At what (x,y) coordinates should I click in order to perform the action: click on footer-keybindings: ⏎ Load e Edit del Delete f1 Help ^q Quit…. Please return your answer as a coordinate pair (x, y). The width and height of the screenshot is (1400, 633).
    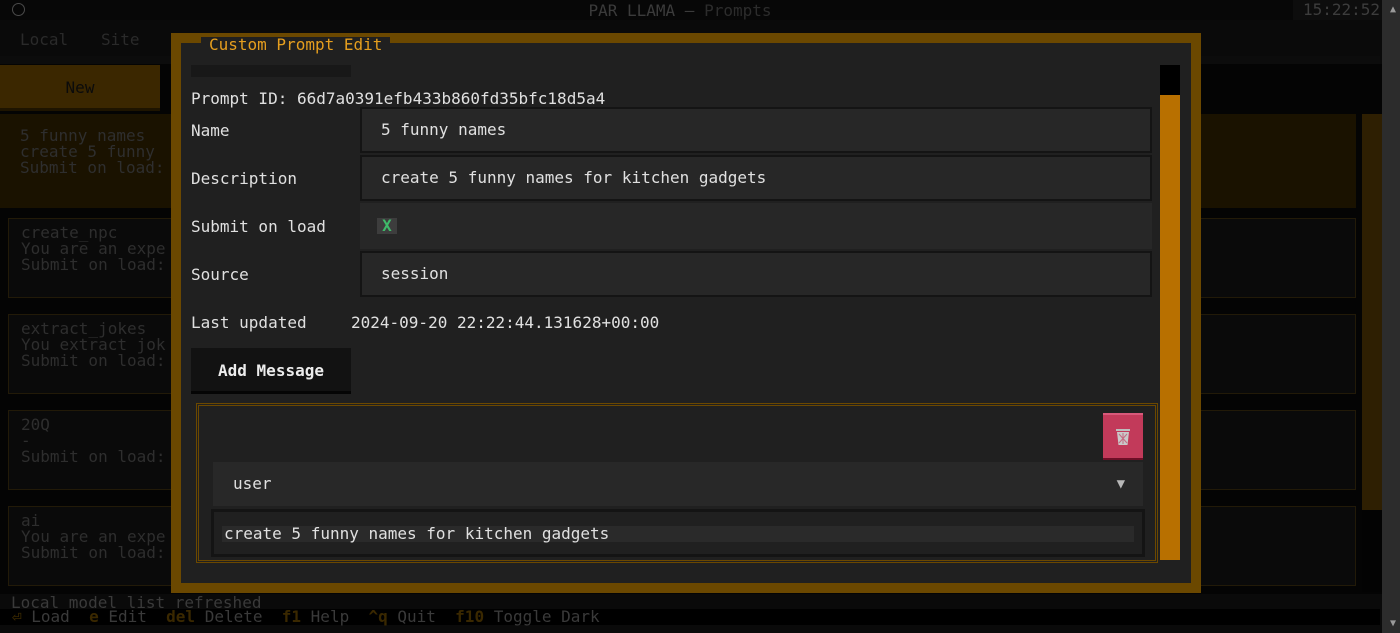
    Looking at the image, I should click on (690, 617).